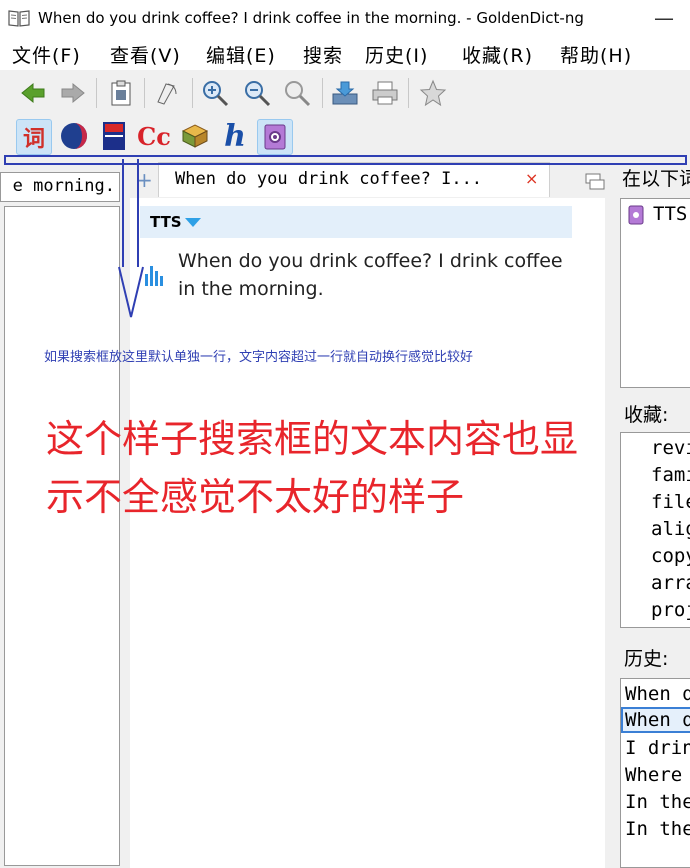  What do you see at coordinates (145, 54) in the screenshot?
I see `menu-view: 查看(V)` at bounding box center [145, 54].